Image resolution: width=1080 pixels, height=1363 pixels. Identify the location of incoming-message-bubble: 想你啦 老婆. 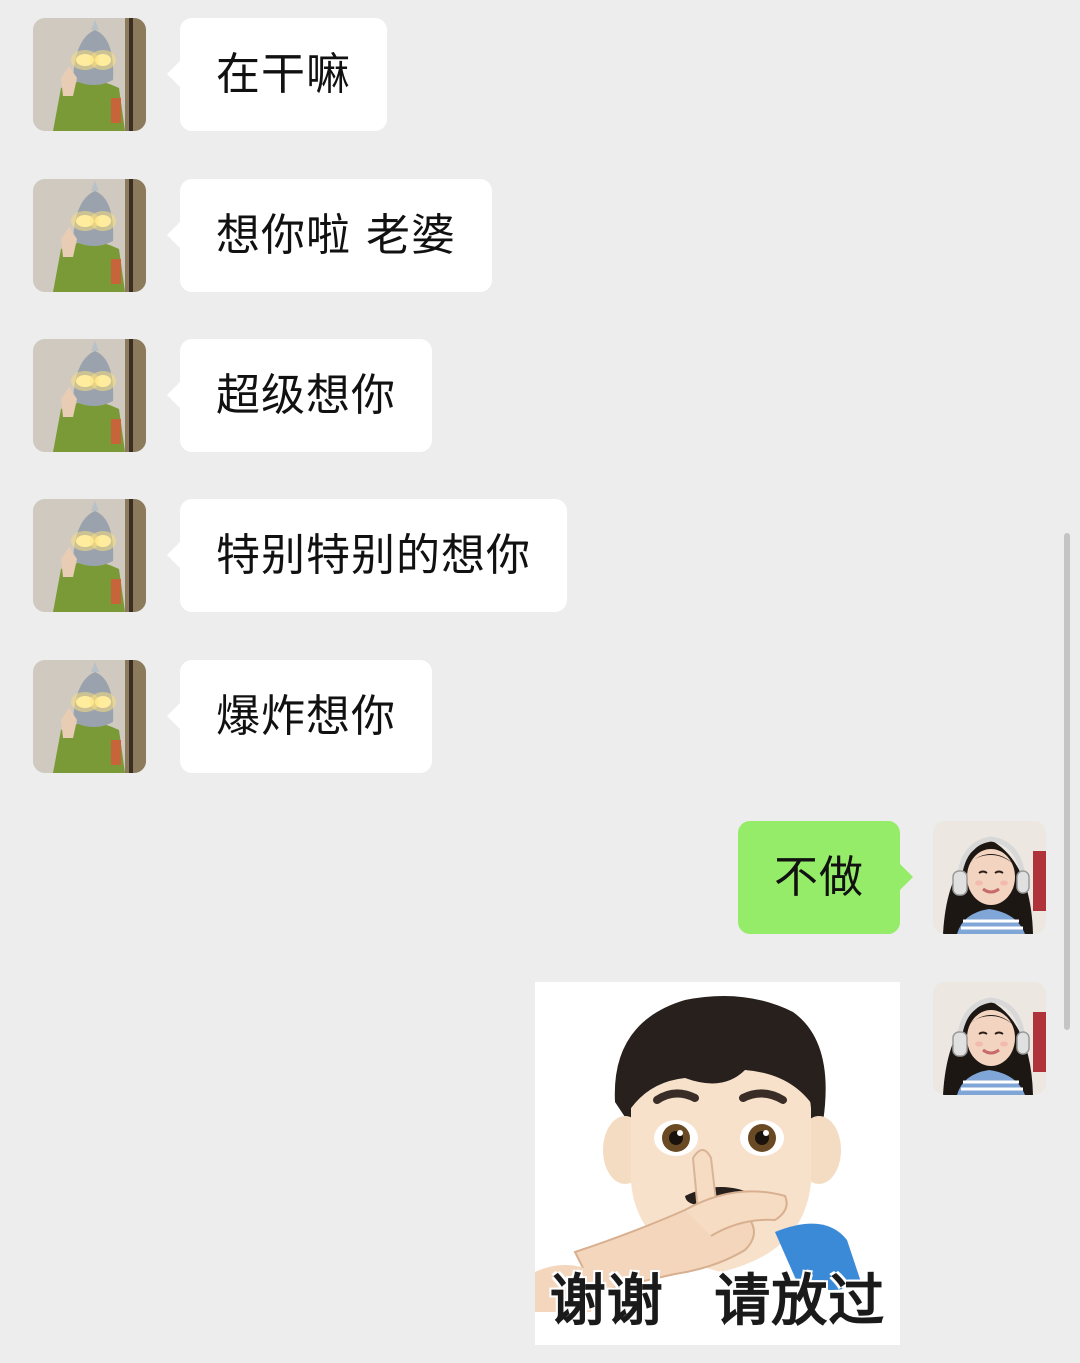
(329, 235).